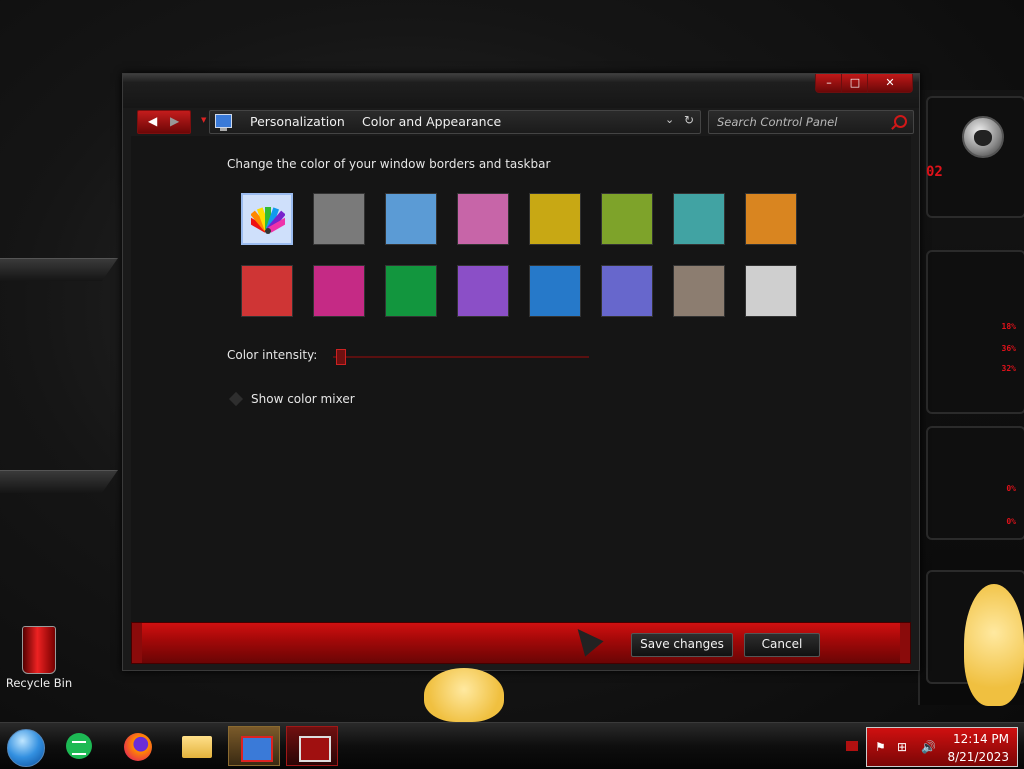 This screenshot has width=1024, height=769. I want to click on color-swatch-red, so click(267, 291).